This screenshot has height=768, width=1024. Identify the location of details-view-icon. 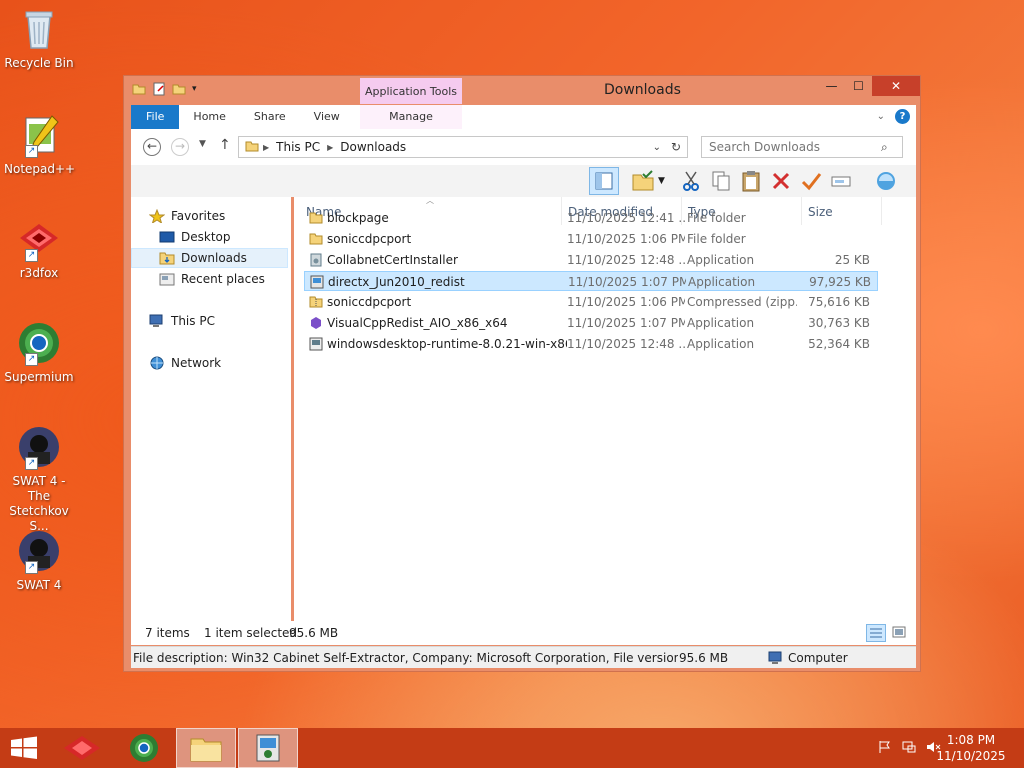
(876, 633).